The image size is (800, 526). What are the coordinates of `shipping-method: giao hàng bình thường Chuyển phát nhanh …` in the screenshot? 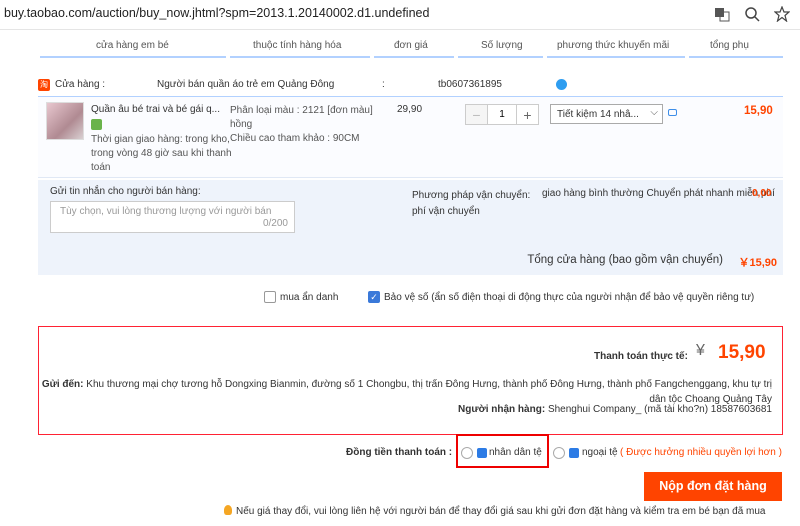 It's located at (658, 193).